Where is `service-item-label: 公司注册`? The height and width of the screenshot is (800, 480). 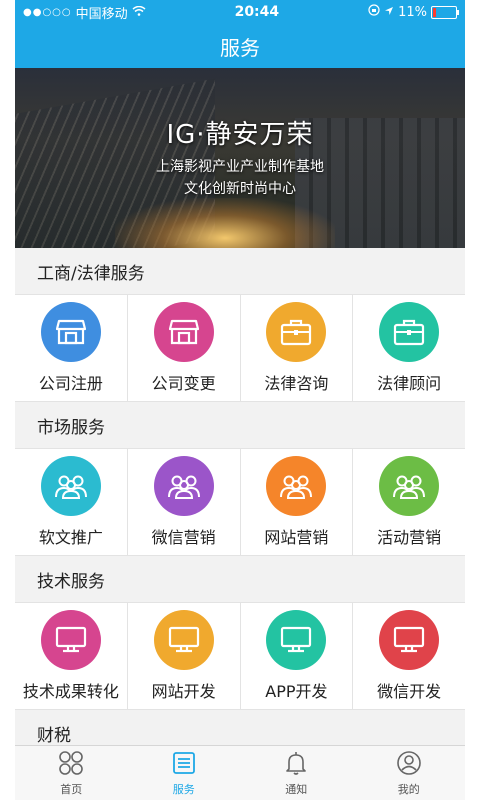
service-item-label: 公司注册 is located at coordinates (70, 383).